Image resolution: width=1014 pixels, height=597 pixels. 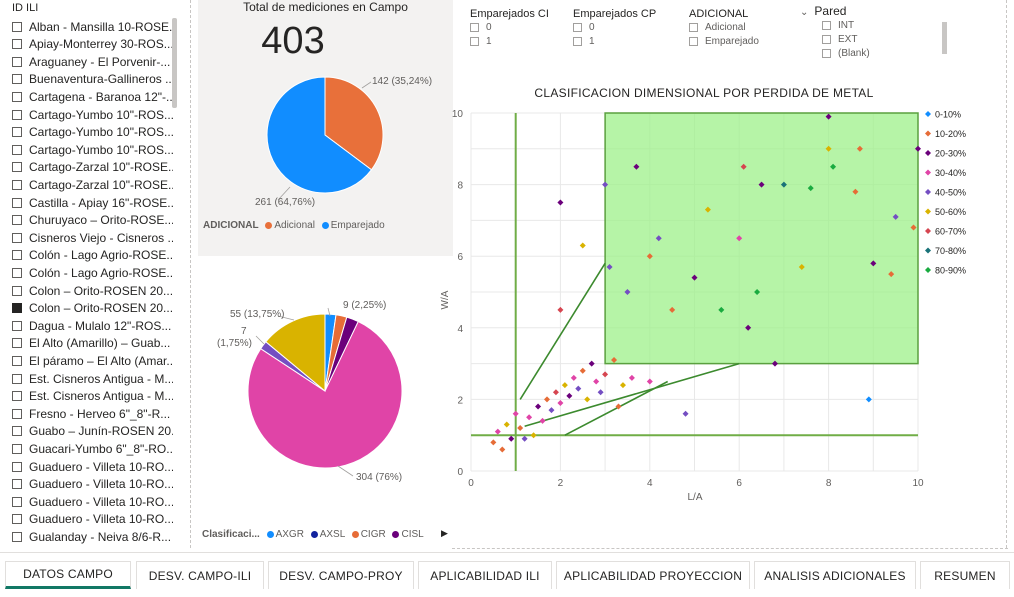 What do you see at coordinates (950, 173) in the screenshot?
I see `legend-item: 30-40%` at bounding box center [950, 173].